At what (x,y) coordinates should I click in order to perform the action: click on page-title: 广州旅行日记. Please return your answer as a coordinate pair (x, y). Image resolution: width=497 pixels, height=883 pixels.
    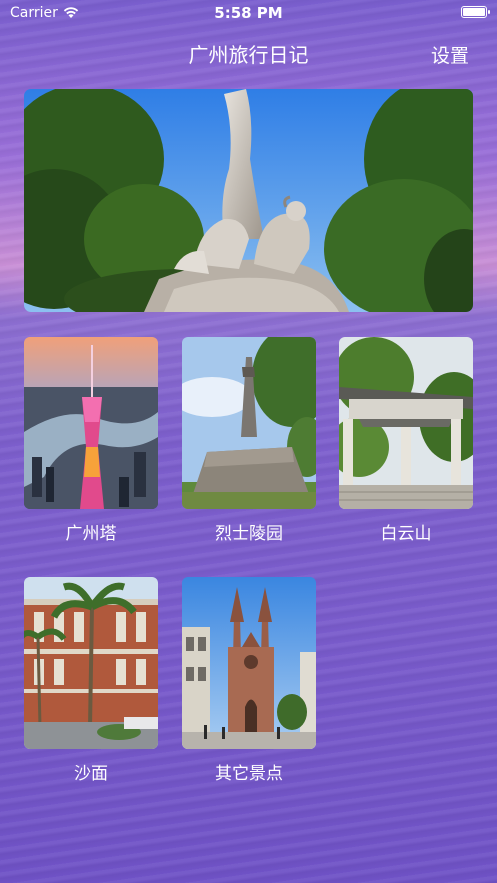
    Looking at the image, I should click on (248, 55).